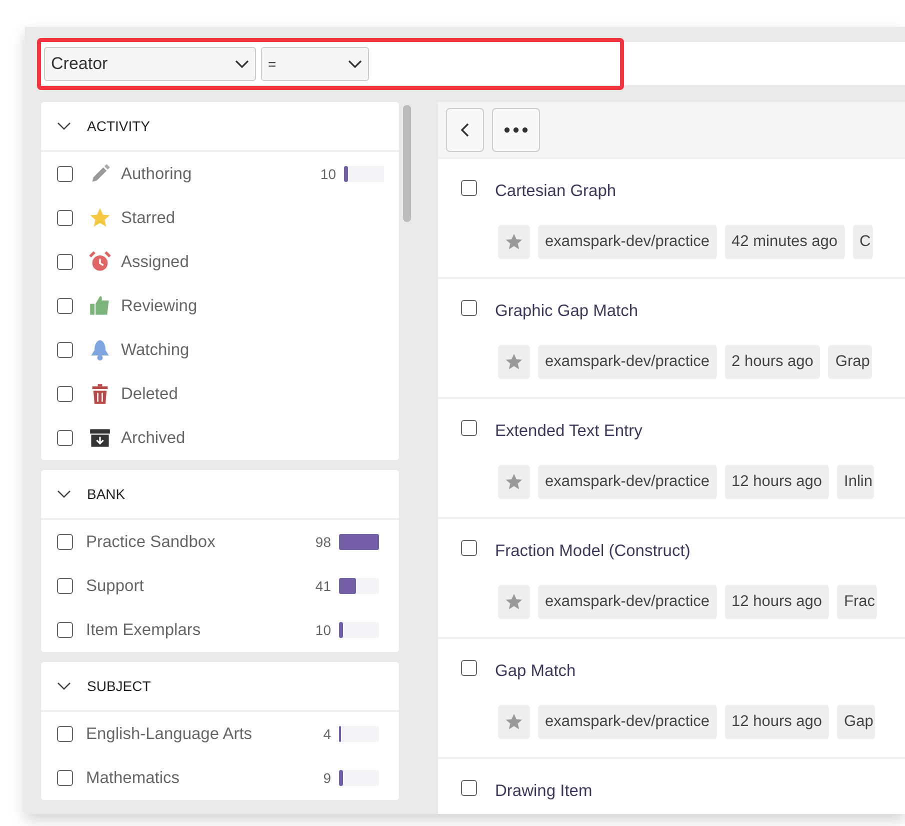 This screenshot has width=905, height=826. Describe the element at coordinates (150, 63) in the screenshot. I see `field-dropdown: Creator` at that location.